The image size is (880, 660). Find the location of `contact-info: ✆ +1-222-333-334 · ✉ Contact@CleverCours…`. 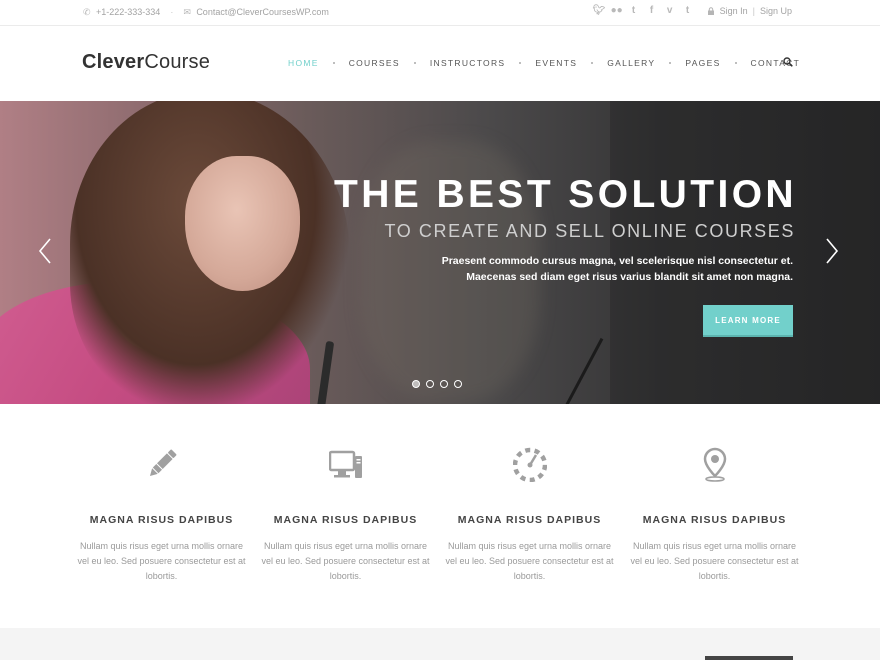

contact-info: ✆ +1-222-333-334 · ✉ Contact@CleverCours… is located at coordinates (206, 12).